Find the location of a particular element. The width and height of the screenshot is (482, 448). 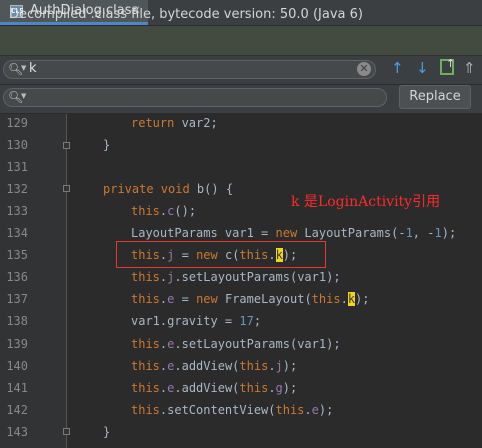

code-token: return is located at coordinates (156, 123).